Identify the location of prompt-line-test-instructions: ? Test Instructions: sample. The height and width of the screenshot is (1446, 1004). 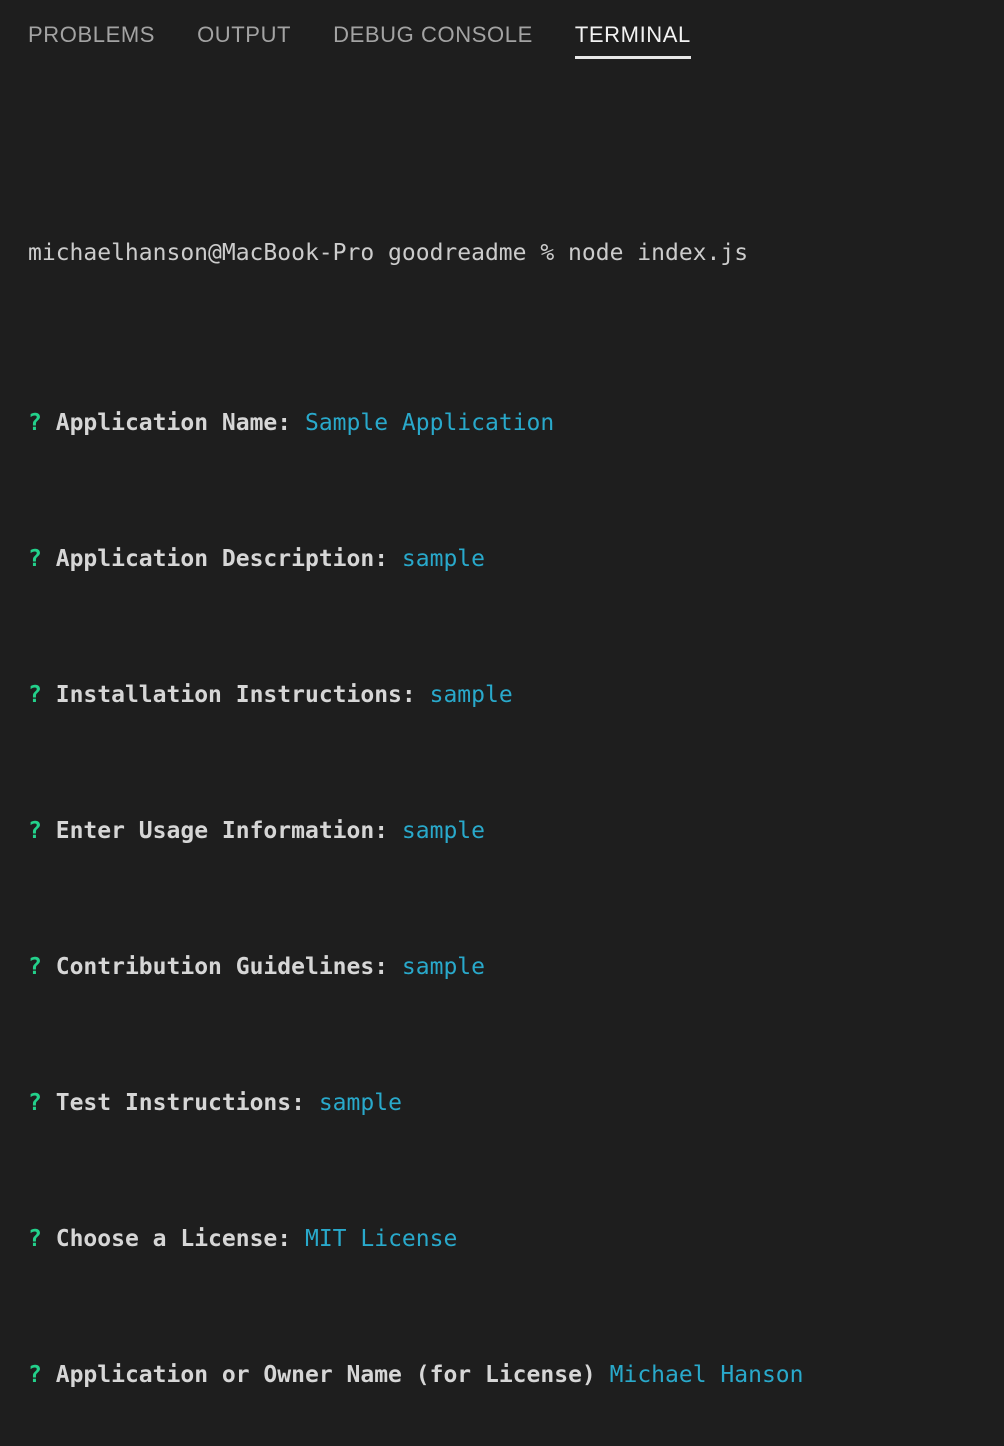
(516, 1103).